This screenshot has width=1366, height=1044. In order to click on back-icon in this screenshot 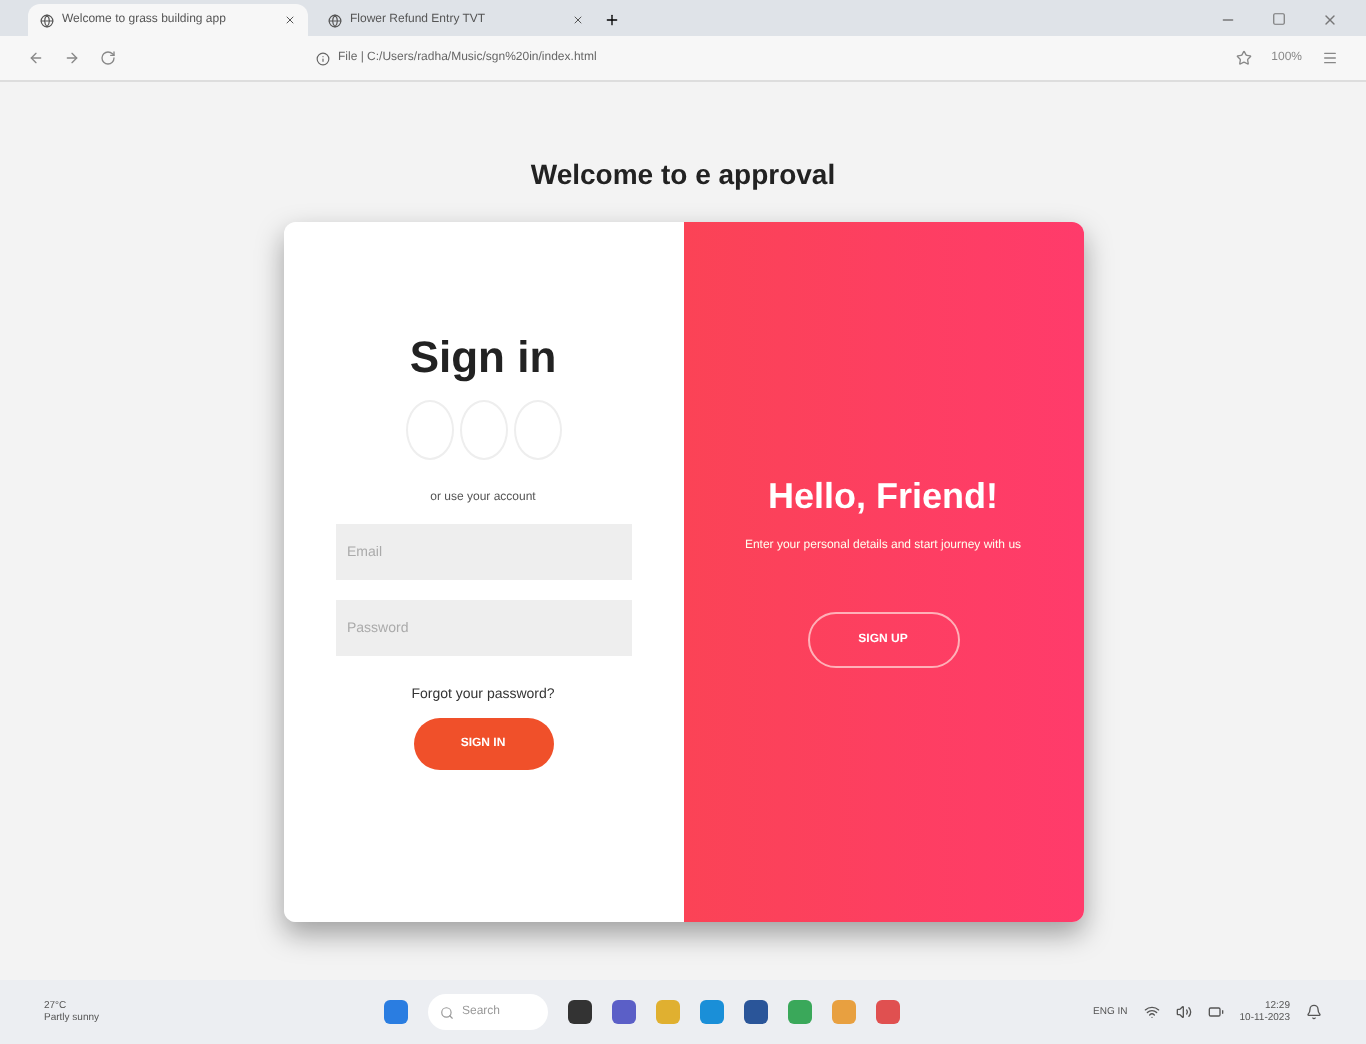, I will do `click(36, 58)`.